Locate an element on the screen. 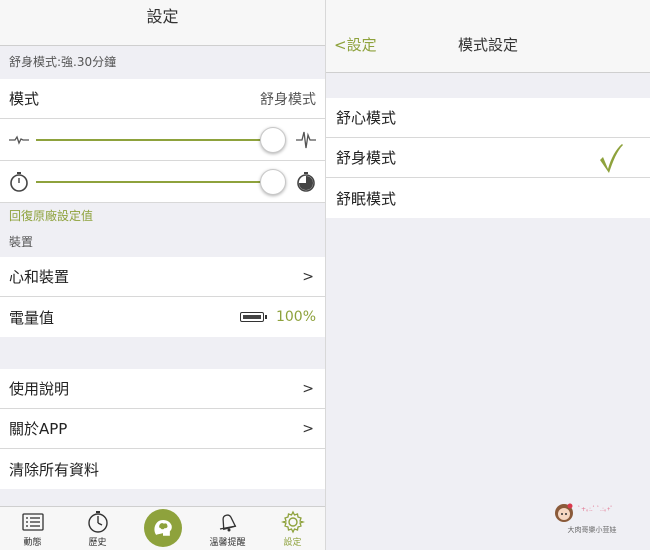  mode-label: 模式 is located at coordinates (24, 99).